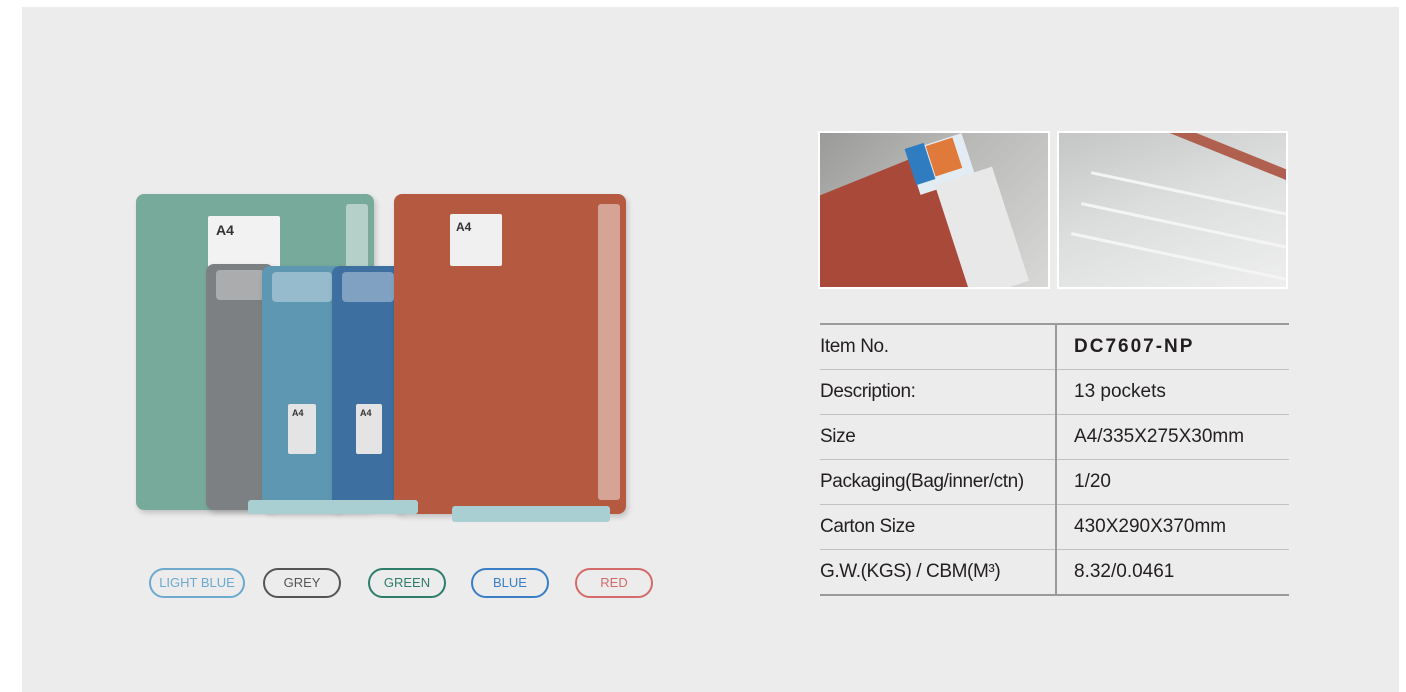  Describe the element at coordinates (938, 392) in the screenshot. I see `description-label: Description:` at that location.